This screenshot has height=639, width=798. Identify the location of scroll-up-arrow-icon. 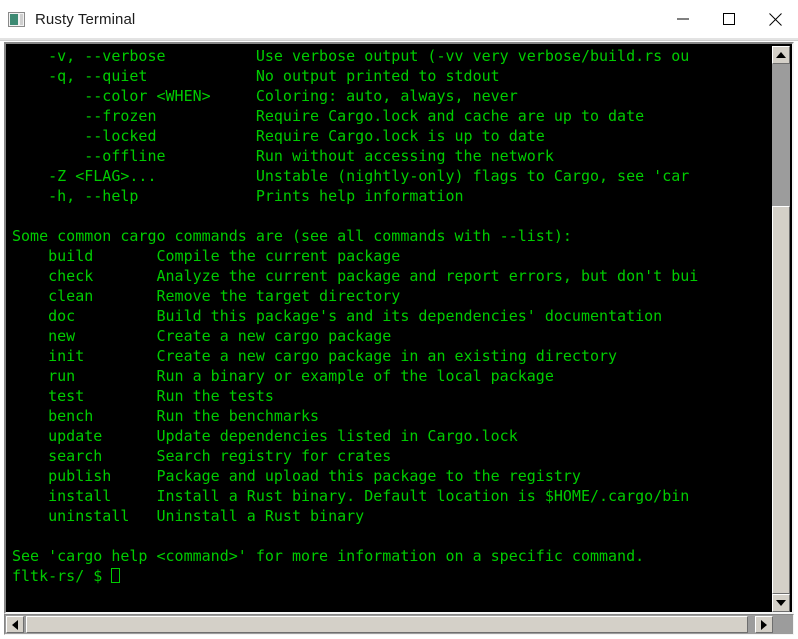
(781, 55).